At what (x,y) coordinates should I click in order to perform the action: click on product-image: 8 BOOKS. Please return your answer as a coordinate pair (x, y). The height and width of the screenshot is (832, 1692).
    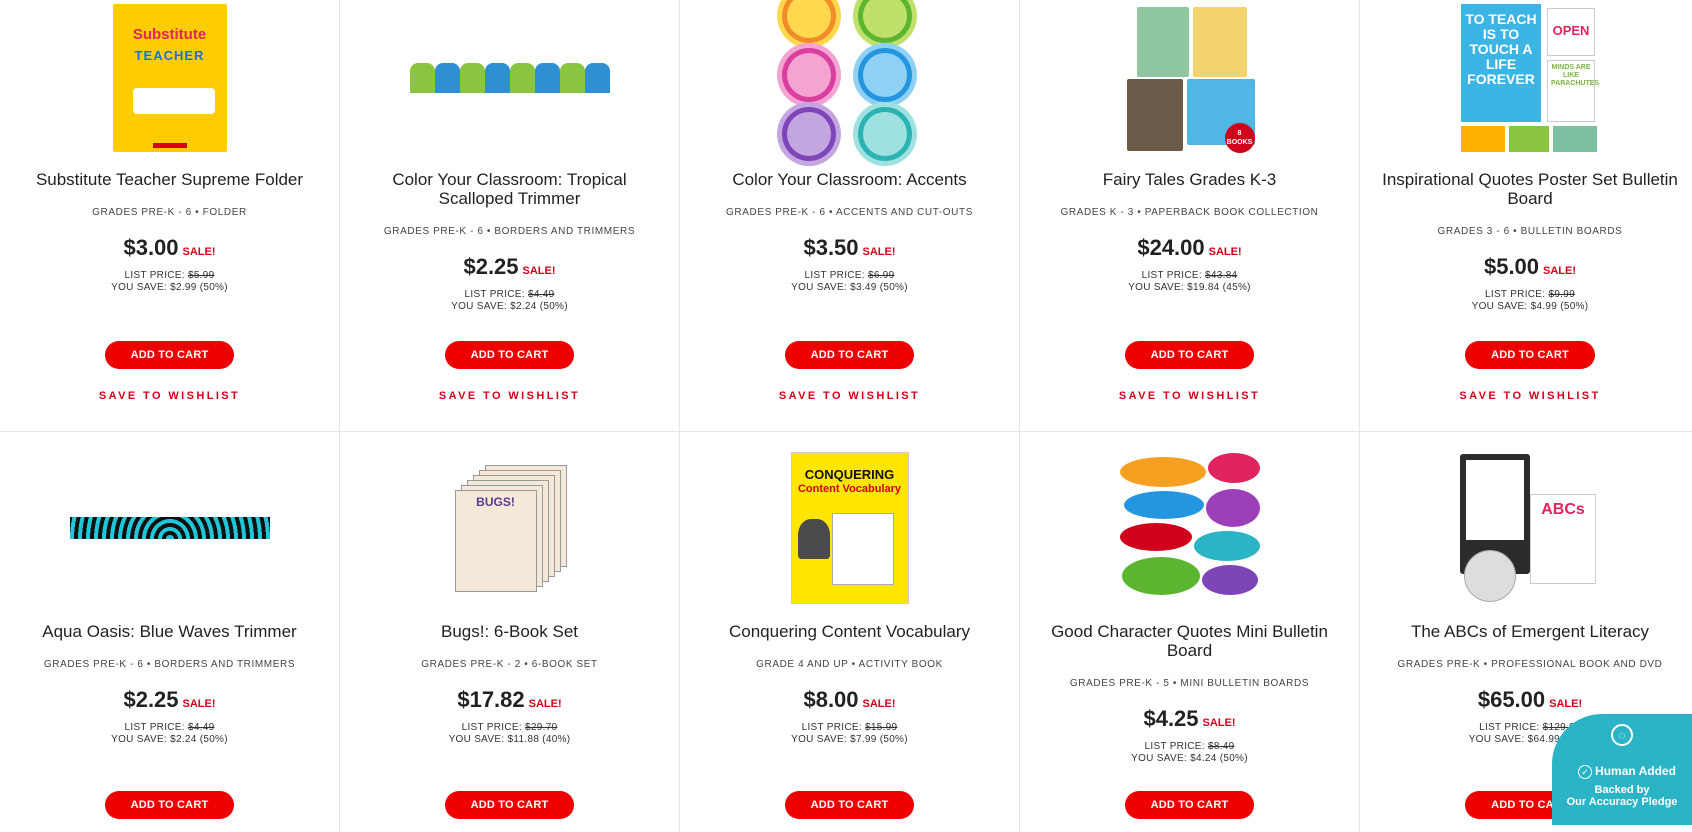
    Looking at the image, I should click on (1189, 77).